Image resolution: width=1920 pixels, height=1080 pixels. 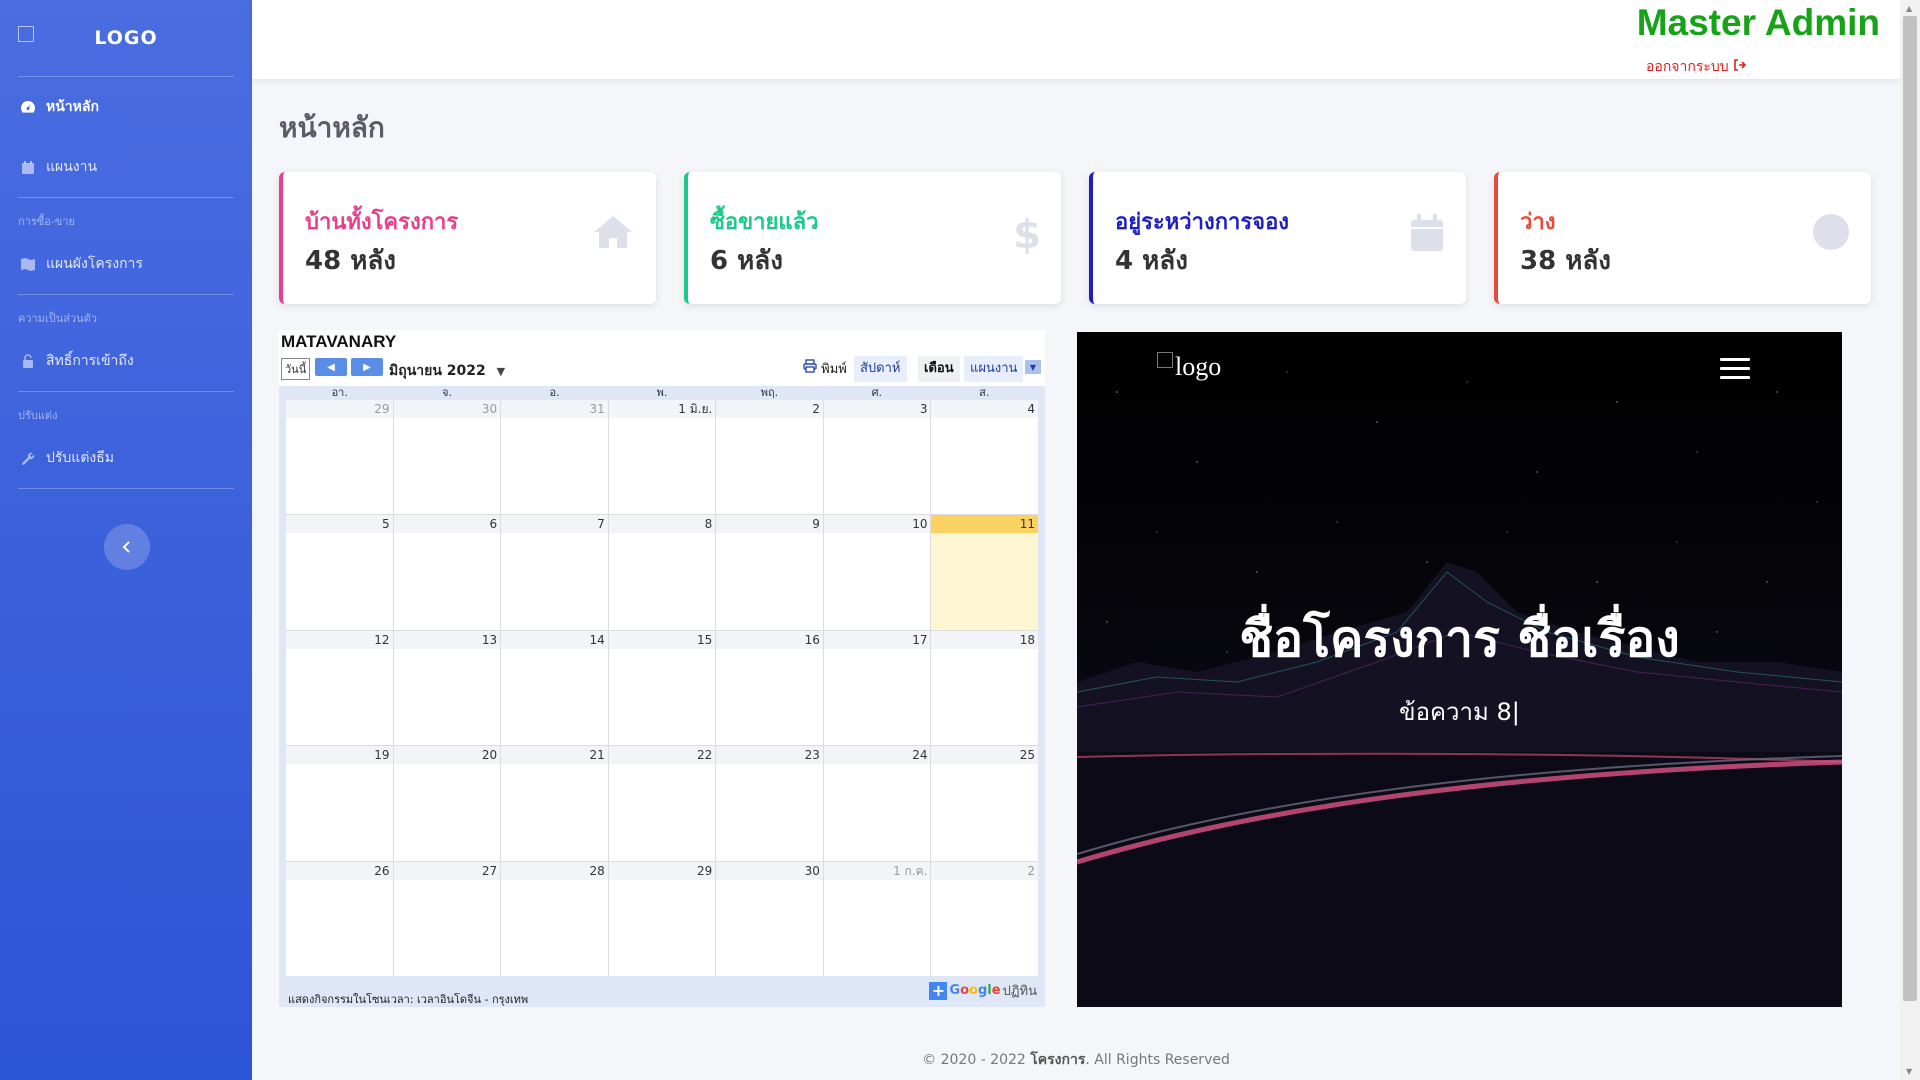 I want to click on sidebar-item-permissions: สิทธิ์การเข้าถึง, so click(x=126, y=361).